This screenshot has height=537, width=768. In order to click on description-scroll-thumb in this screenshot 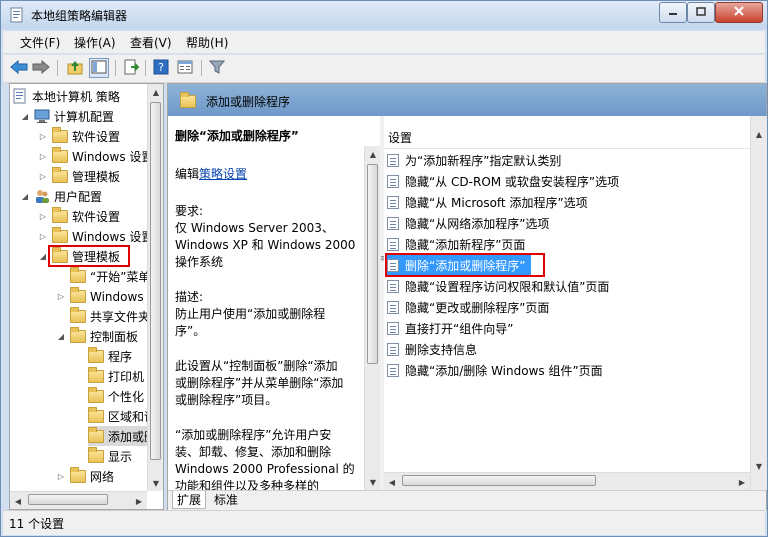, I will do `click(372, 264)`.